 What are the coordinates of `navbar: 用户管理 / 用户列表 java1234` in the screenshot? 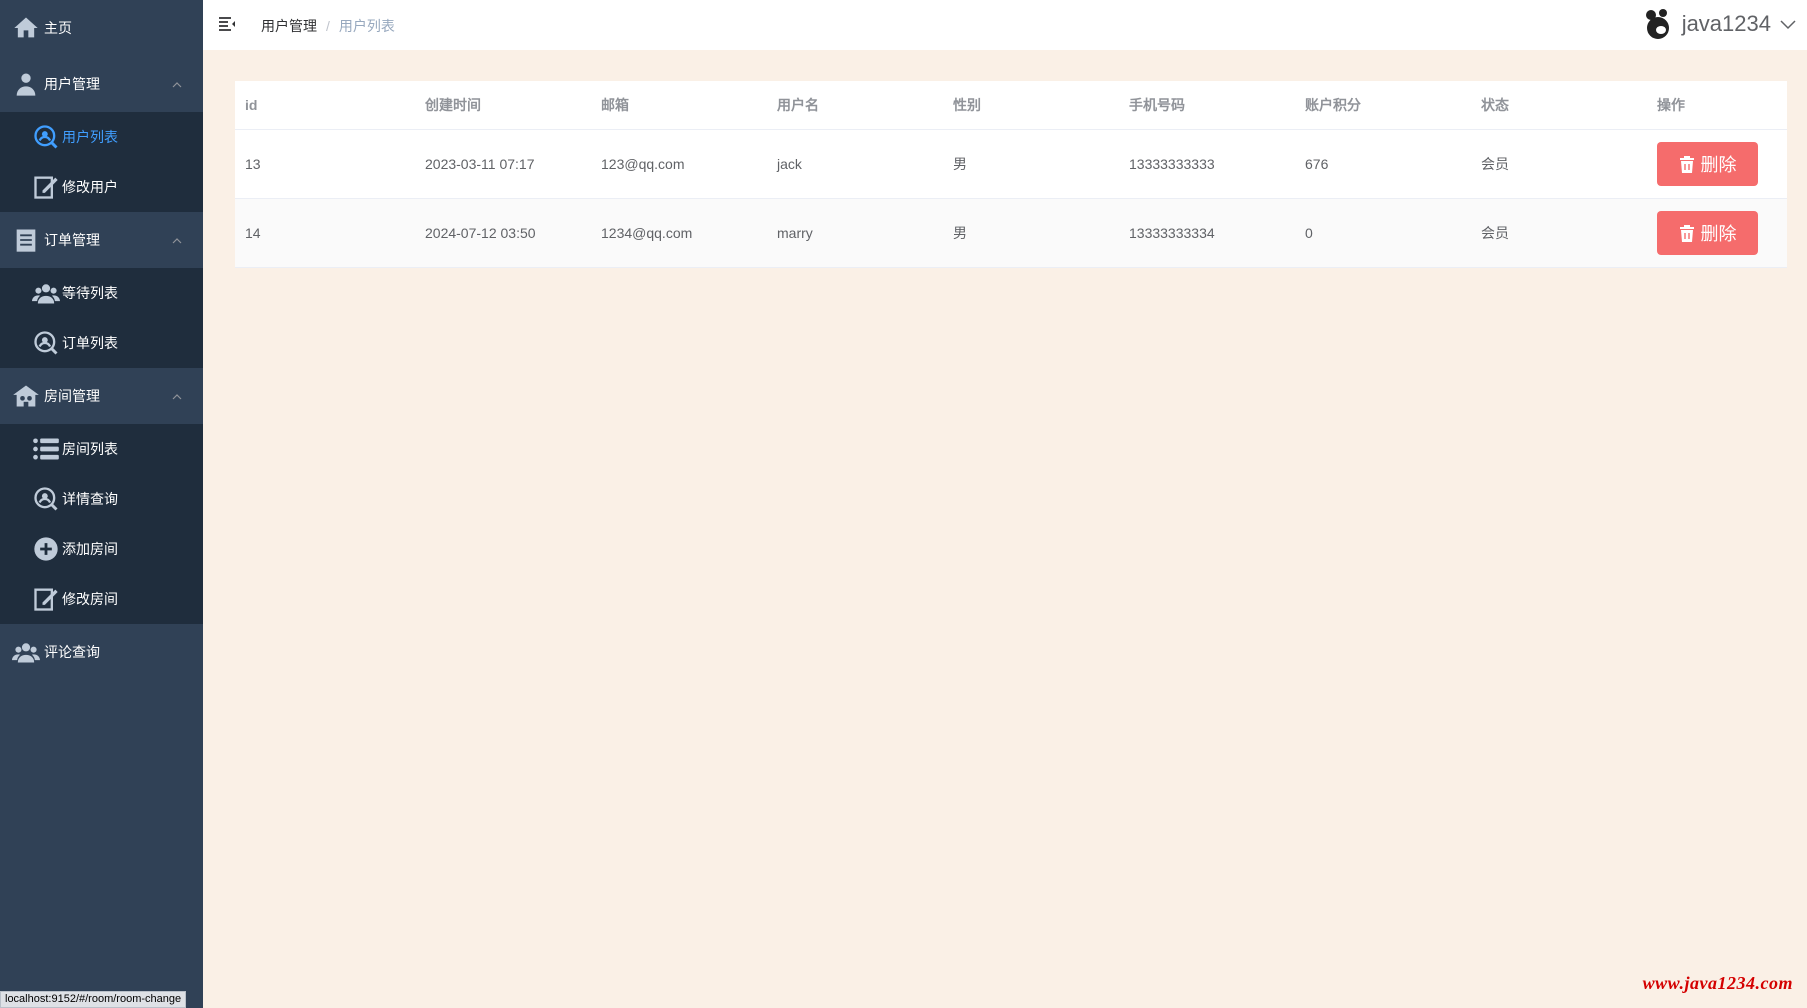 It's located at (1005, 25).